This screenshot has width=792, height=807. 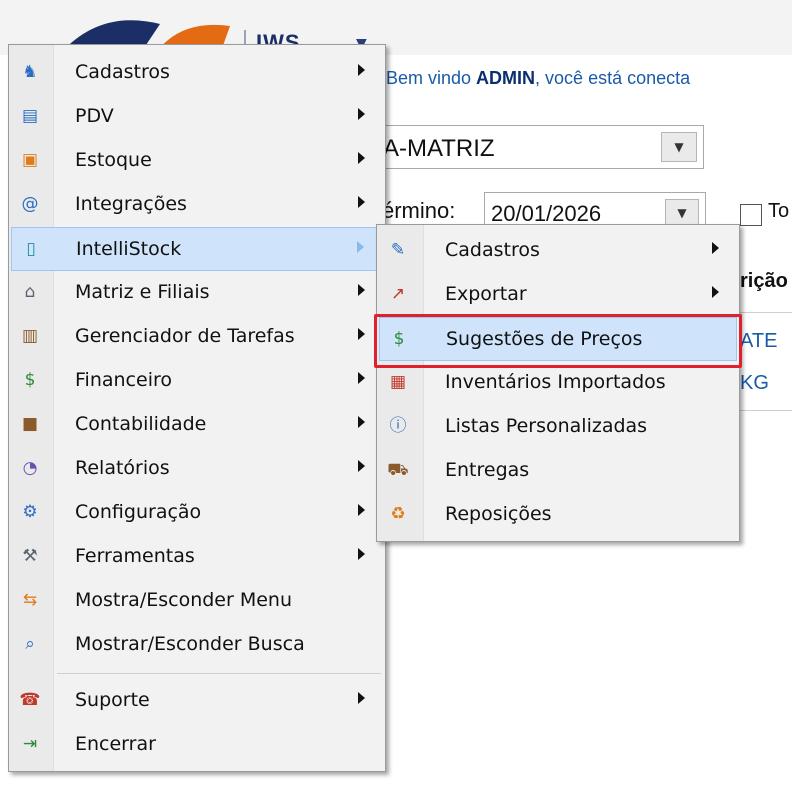 I want to click on submenu-item-label: Reposições, so click(x=498, y=514).